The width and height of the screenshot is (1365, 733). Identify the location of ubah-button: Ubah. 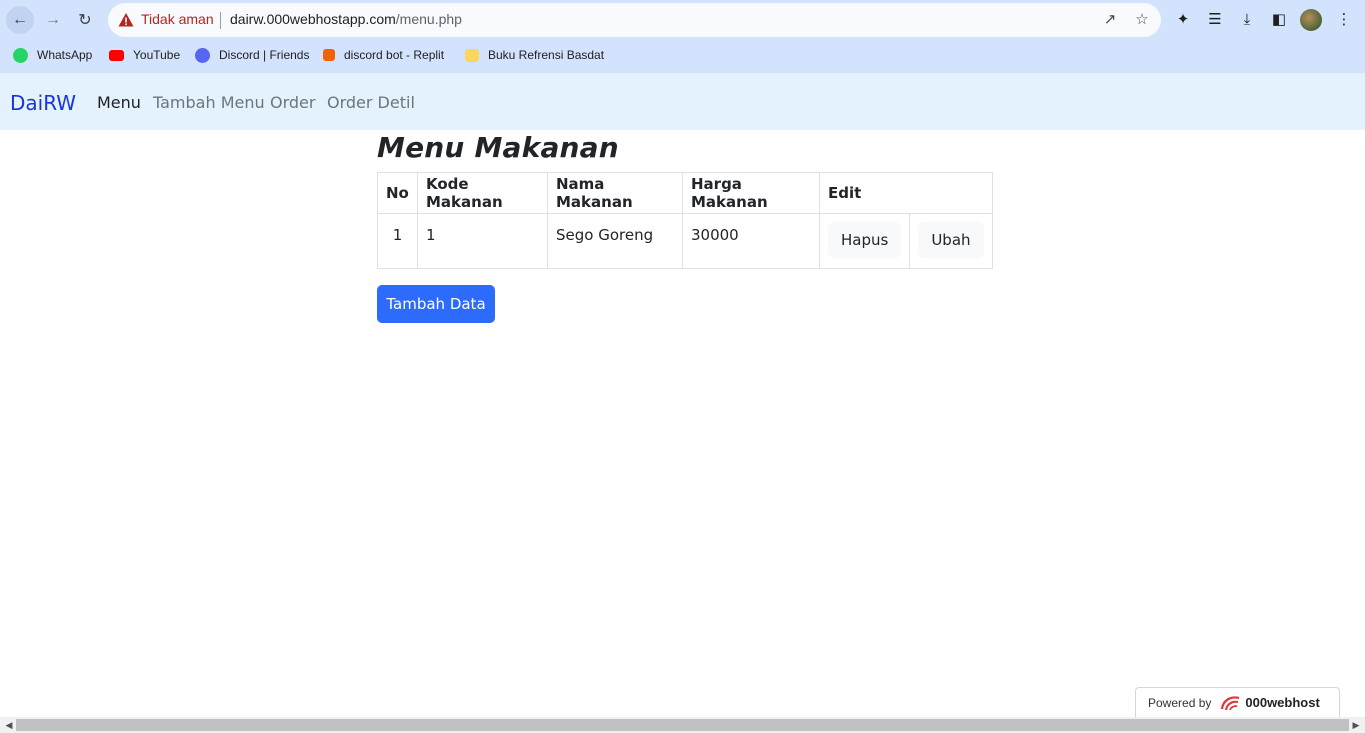
(951, 240).